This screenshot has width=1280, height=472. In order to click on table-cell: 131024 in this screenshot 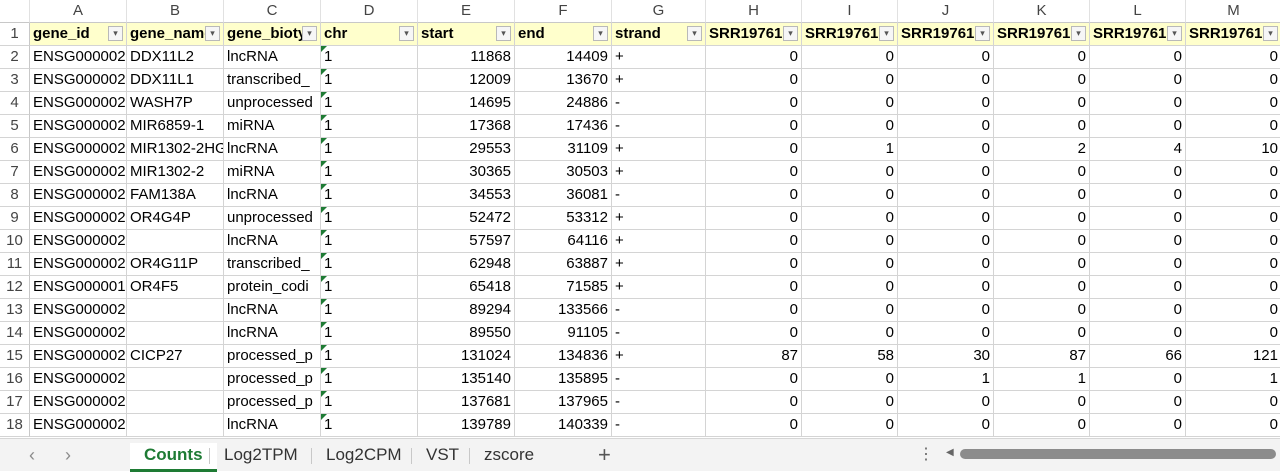, I will do `click(466, 356)`.